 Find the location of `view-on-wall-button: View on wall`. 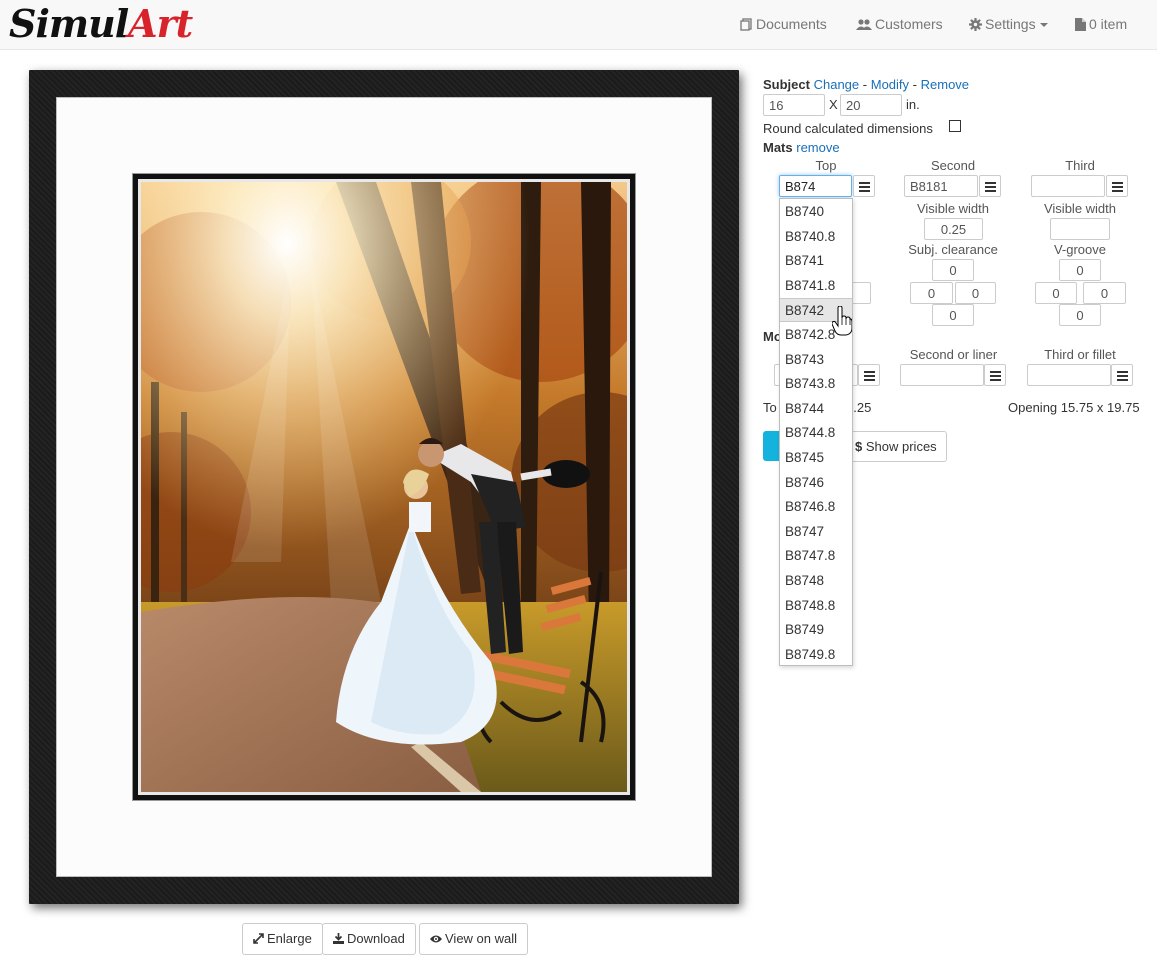

view-on-wall-button: View on wall is located at coordinates (474, 939).